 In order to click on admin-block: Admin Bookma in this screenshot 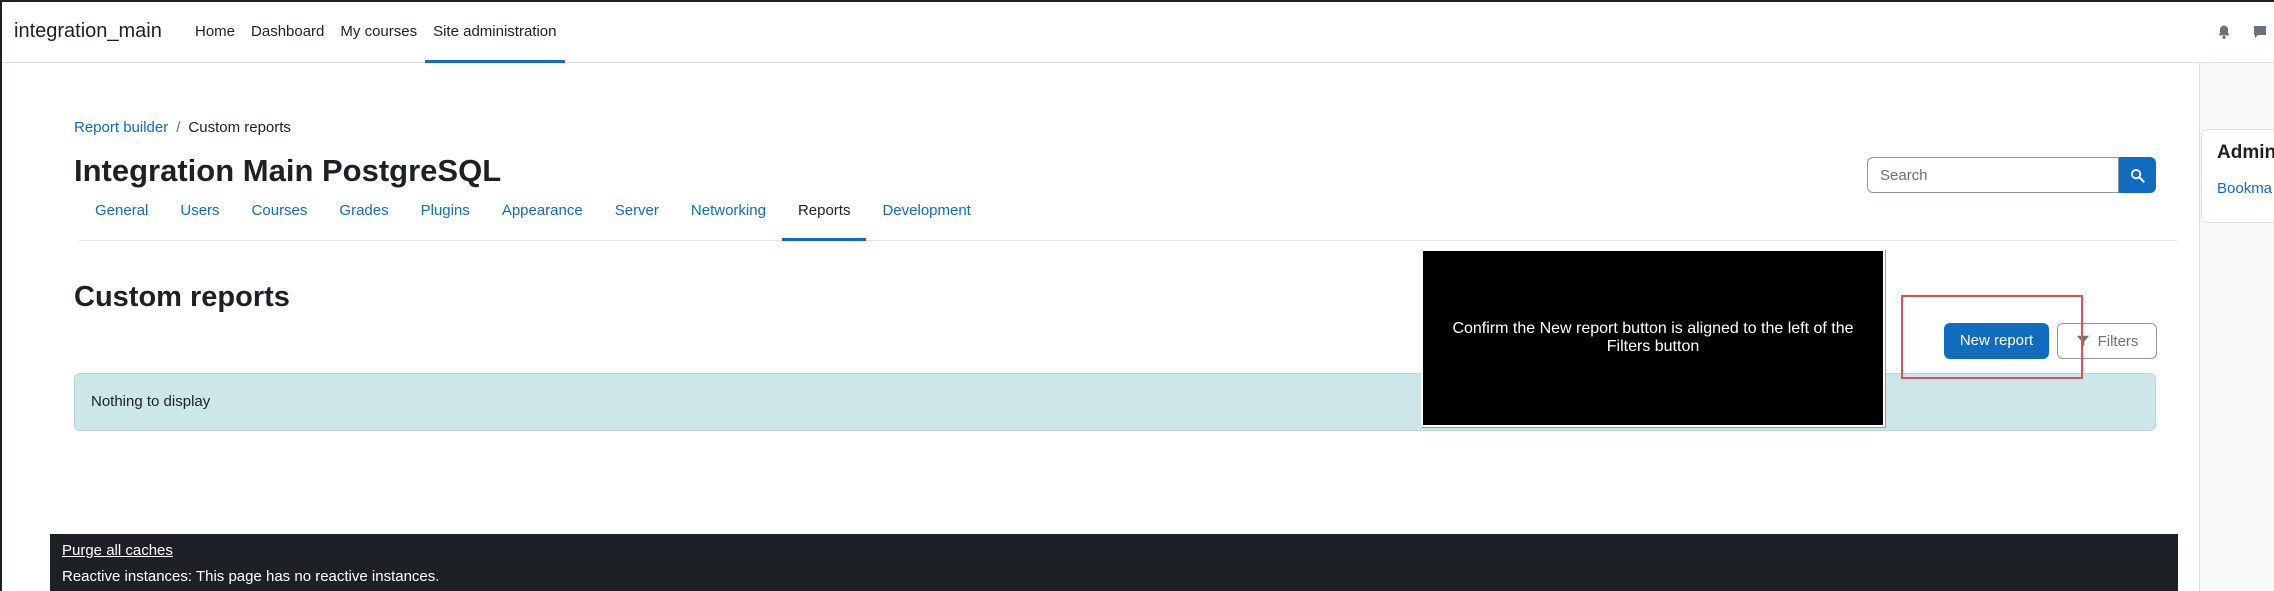, I will do `click(2237, 176)`.